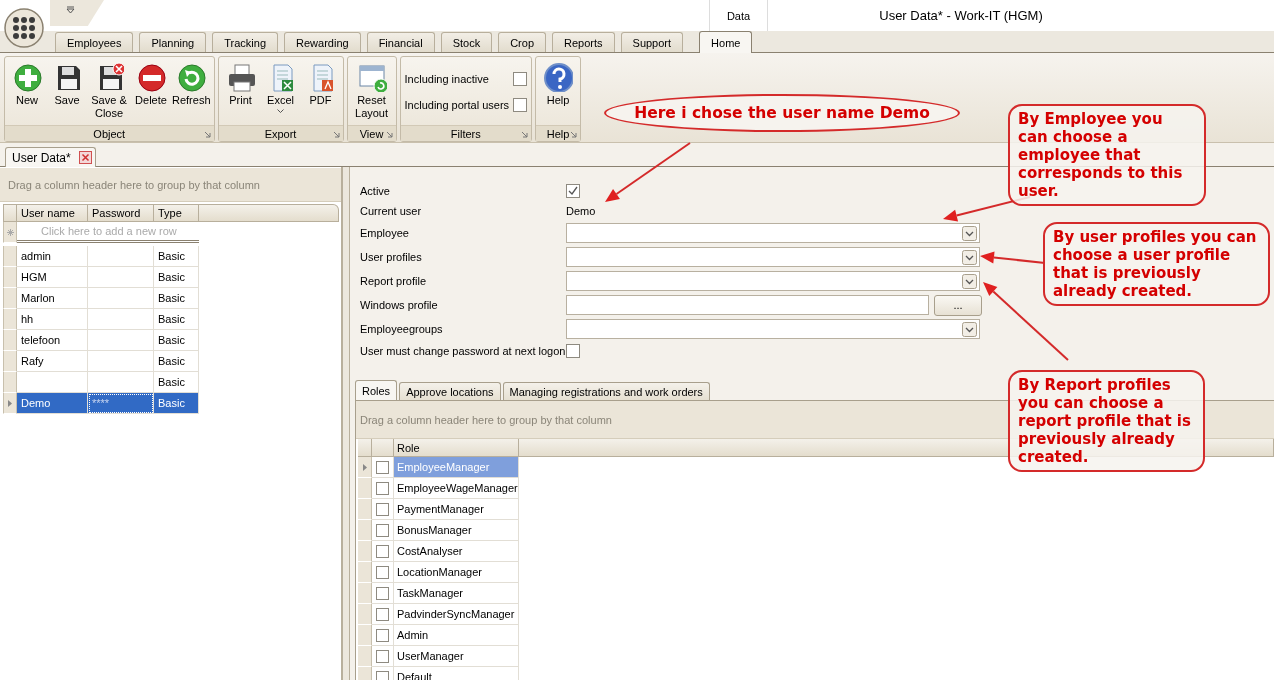 This screenshot has height=680, width=1274. Describe the element at coordinates (85, 157) in the screenshot. I see `close-icon` at that location.